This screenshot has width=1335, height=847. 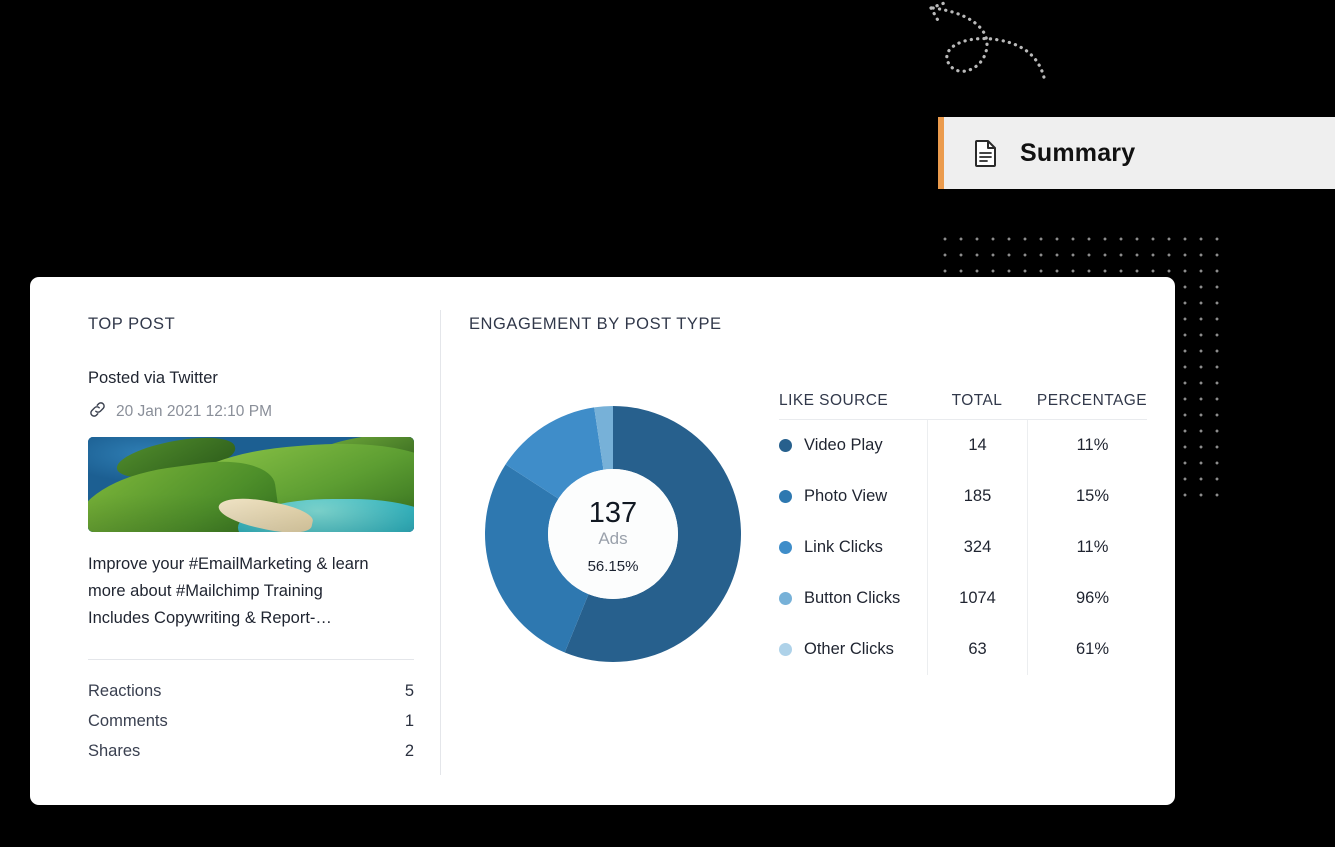 I want to click on cell-source: Other Clicks, so click(x=853, y=649).